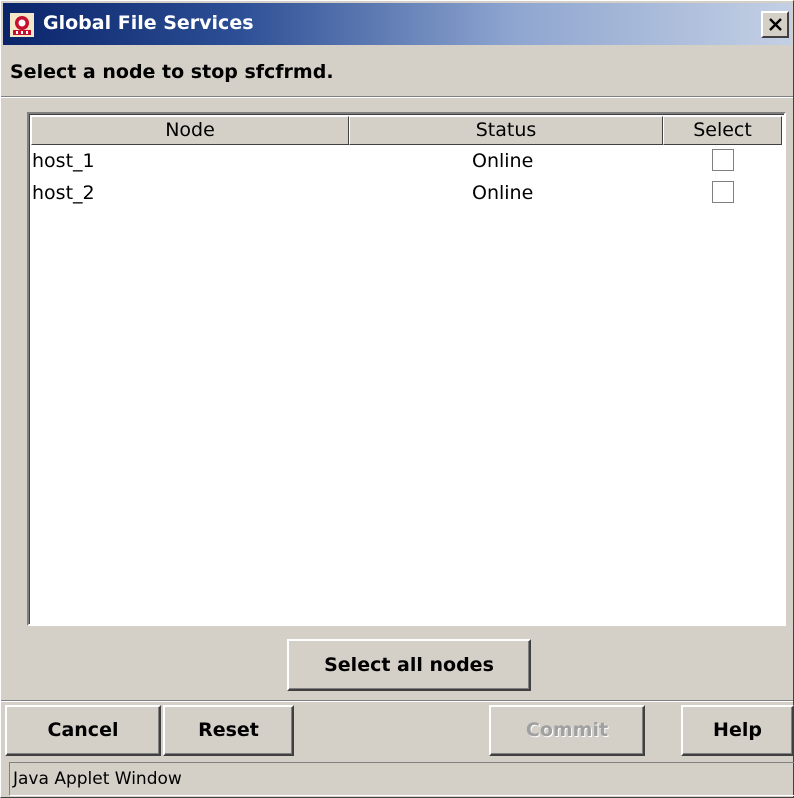 The height and width of the screenshot is (798, 794). Describe the element at coordinates (409, 665) in the screenshot. I see `select-all-nodes-button: Select all nodes` at that location.